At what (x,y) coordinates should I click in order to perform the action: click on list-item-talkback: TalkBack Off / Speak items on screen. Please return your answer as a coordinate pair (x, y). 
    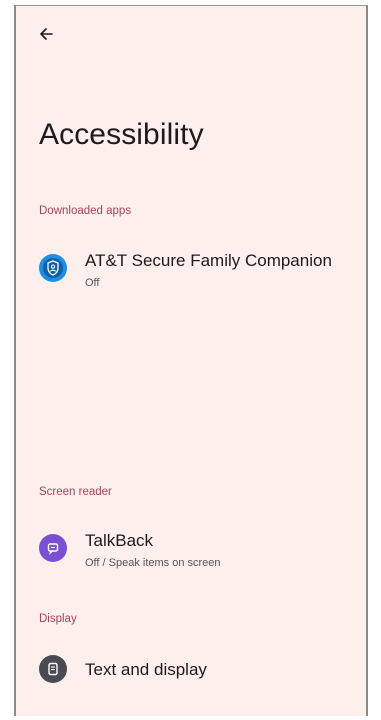
    Looking at the image, I should click on (191, 549).